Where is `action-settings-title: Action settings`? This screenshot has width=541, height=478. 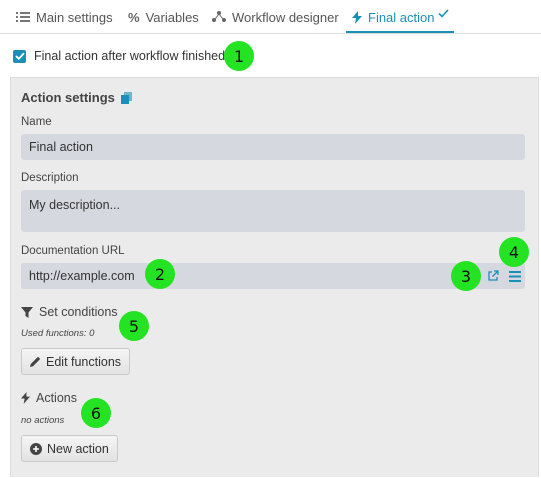
action-settings-title: Action settings is located at coordinates (77, 97).